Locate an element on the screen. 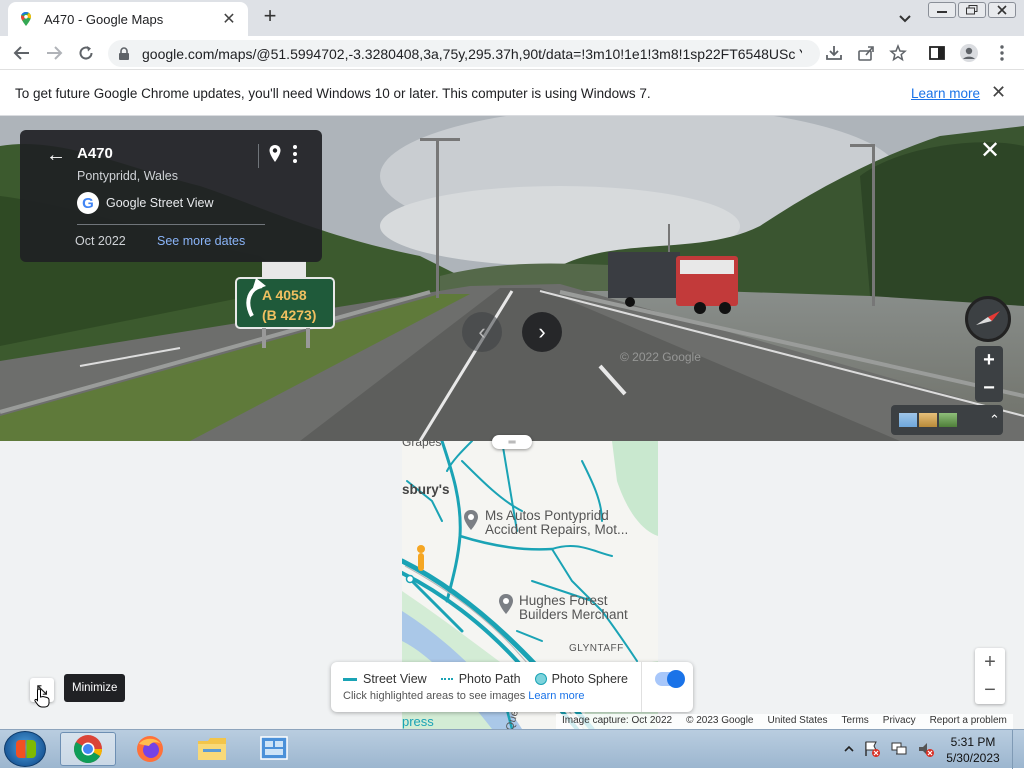 Image resolution: width=1024 pixels, height=769 pixels. photo-thumbnails-strip: ⌃ is located at coordinates (947, 420).